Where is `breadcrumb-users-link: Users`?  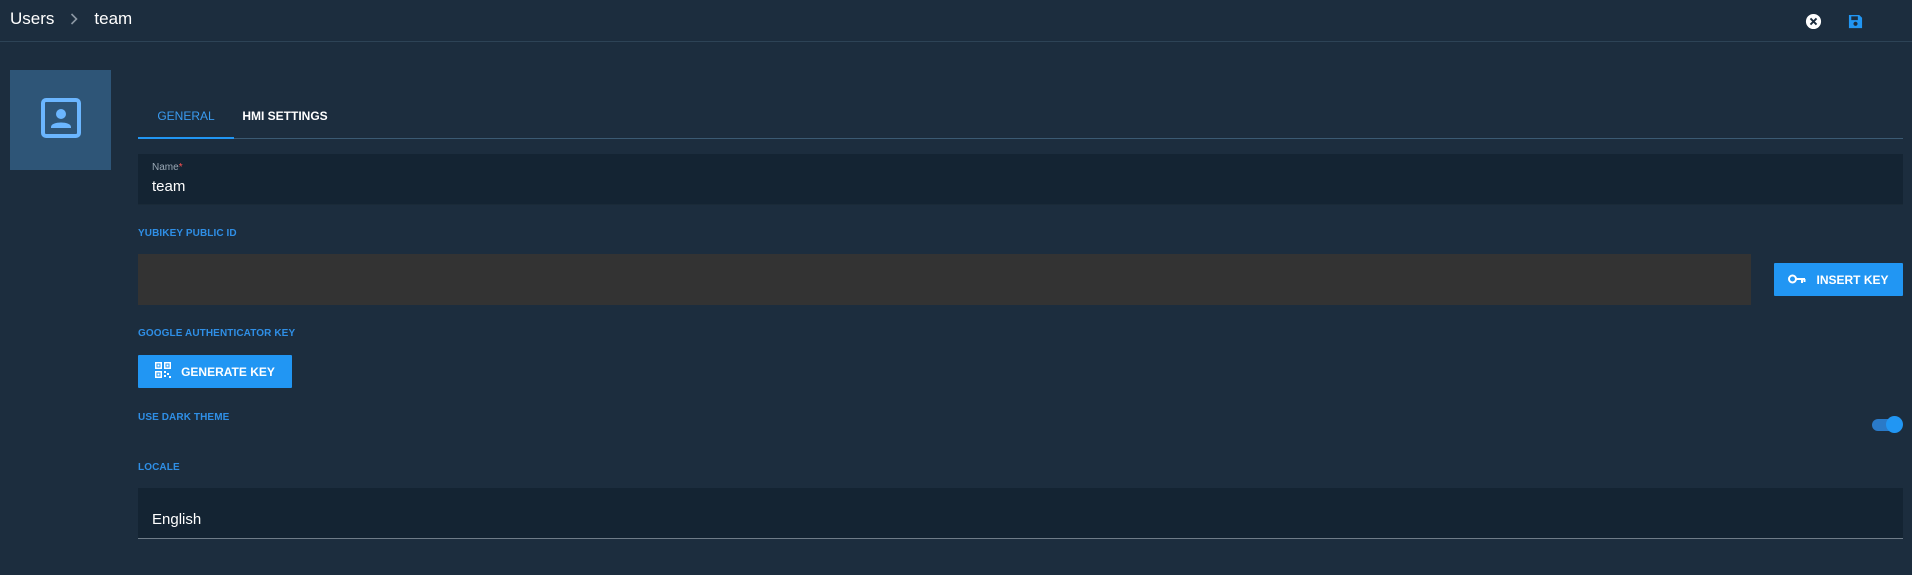 breadcrumb-users-link: Users is located at coordinates (32, 19).